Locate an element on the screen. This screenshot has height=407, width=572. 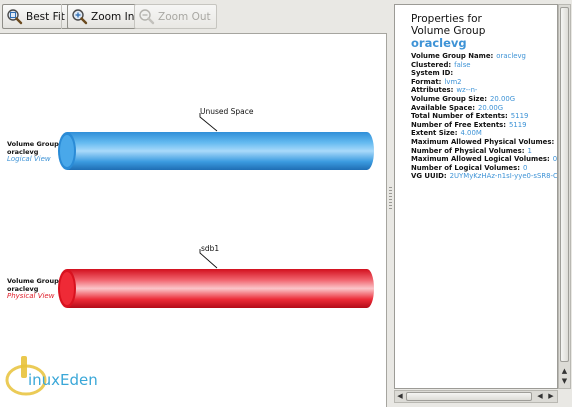
scroll-up-arrow-icon: ▲ is located at coordinates (564, 371).